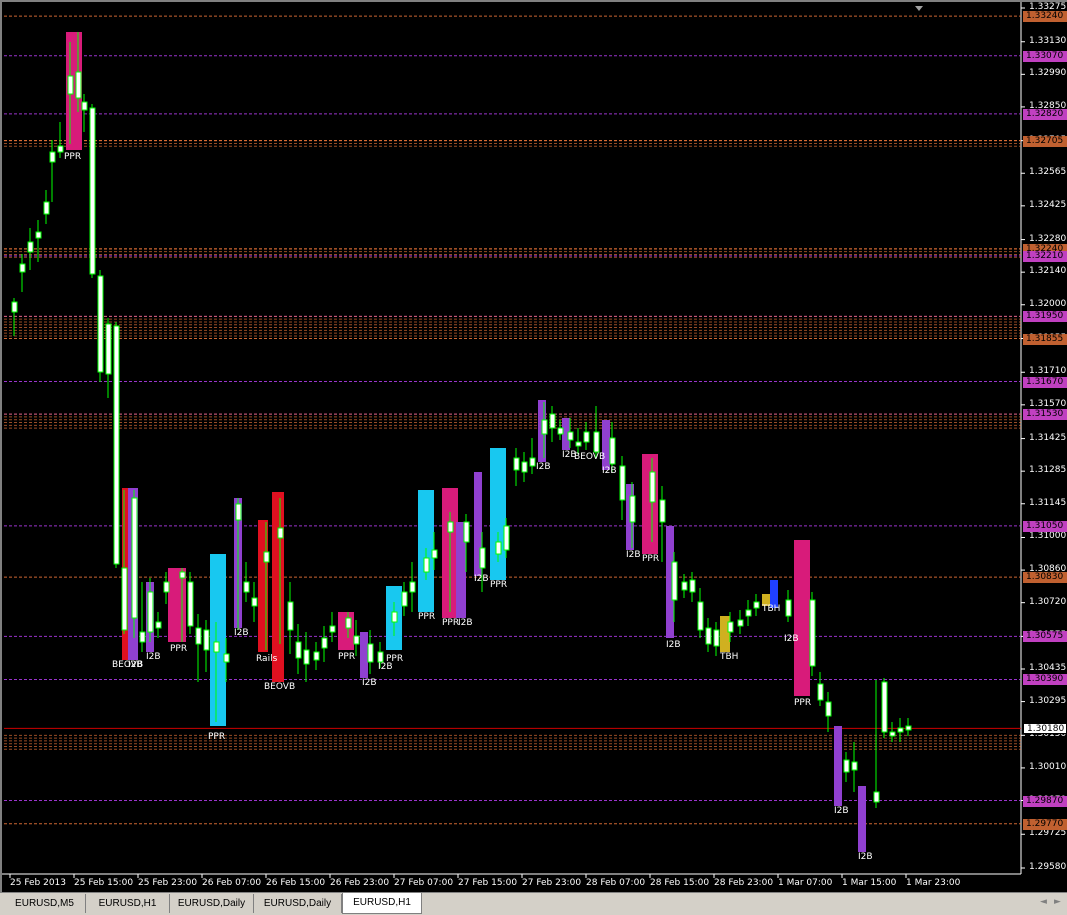 Image resolution: width=1067 pixels, height=915 pixels. What do you see at coordinates (552, 883) in the screenshot?
I see `time-axis-label: 27 Feb 23:00` at bounding box center [552, 883].